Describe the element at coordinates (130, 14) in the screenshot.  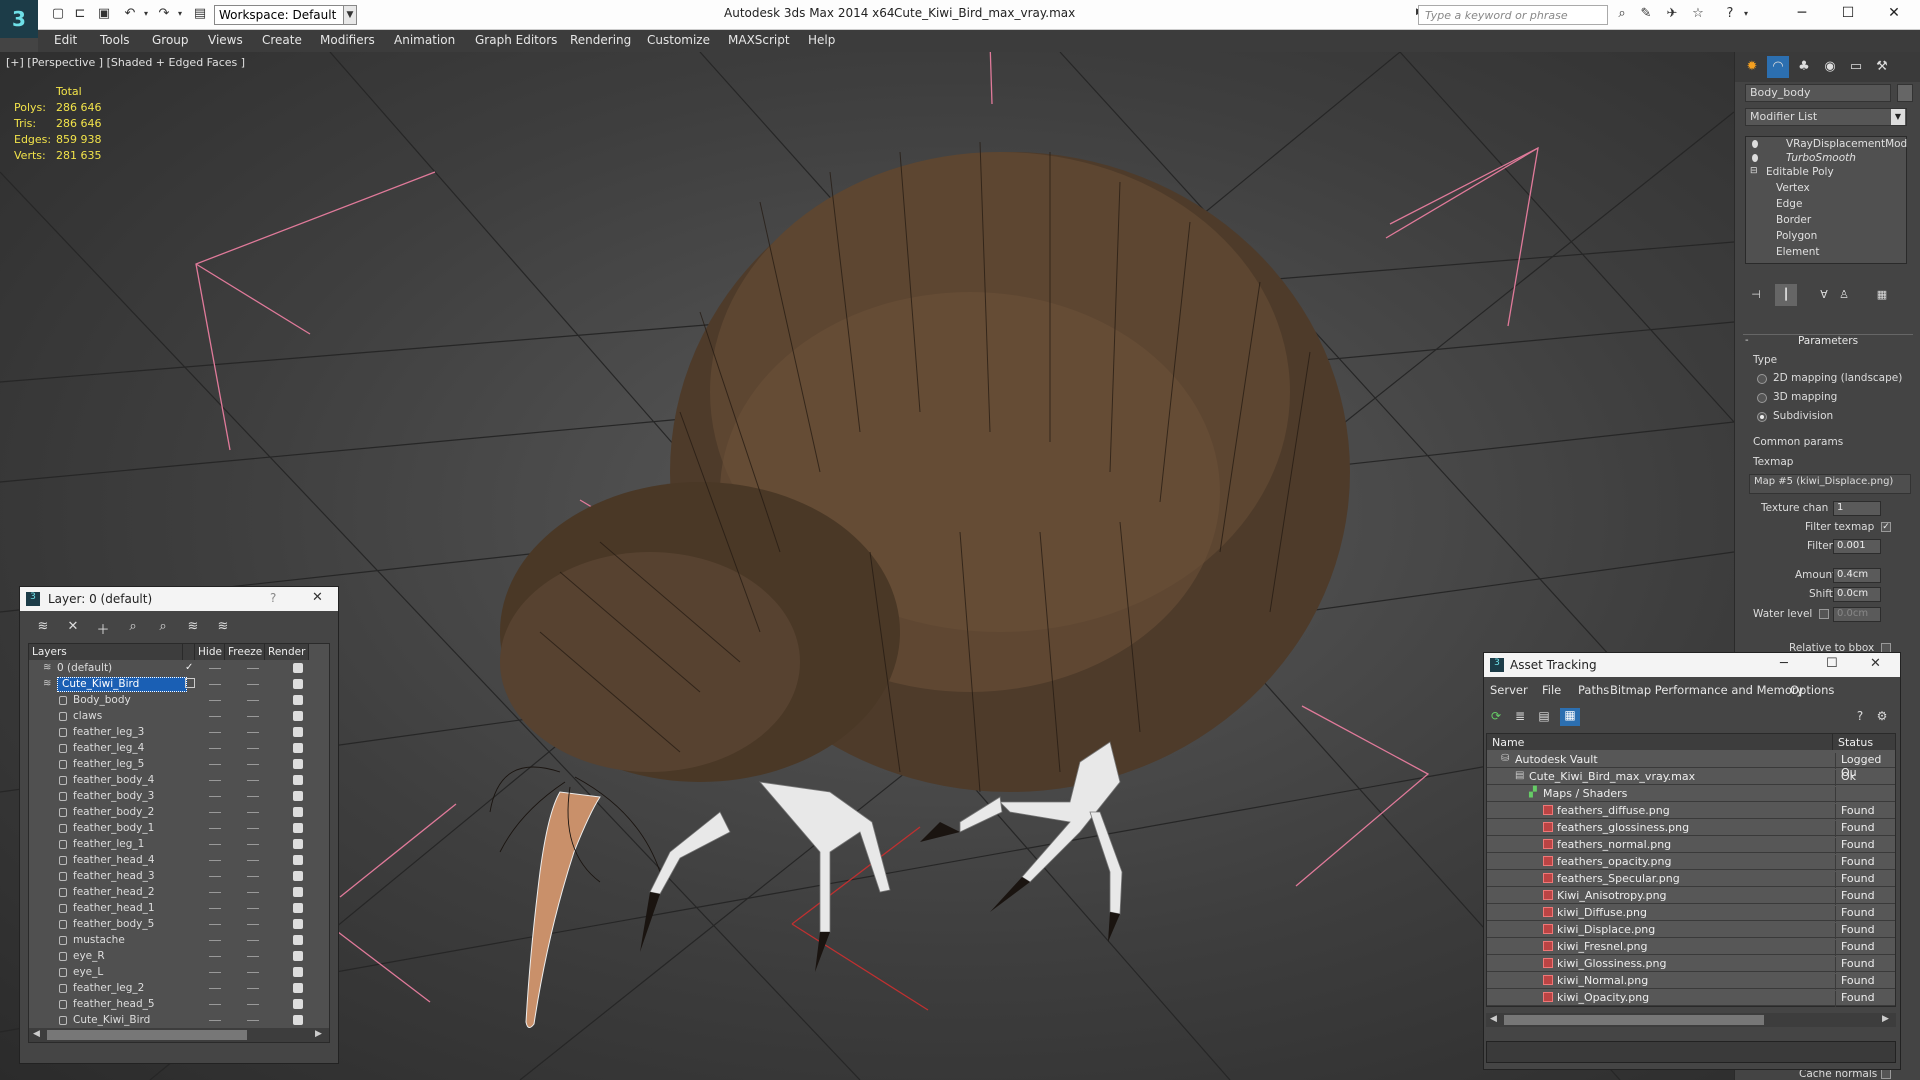
I see `undo-icon: ↶` at that location.